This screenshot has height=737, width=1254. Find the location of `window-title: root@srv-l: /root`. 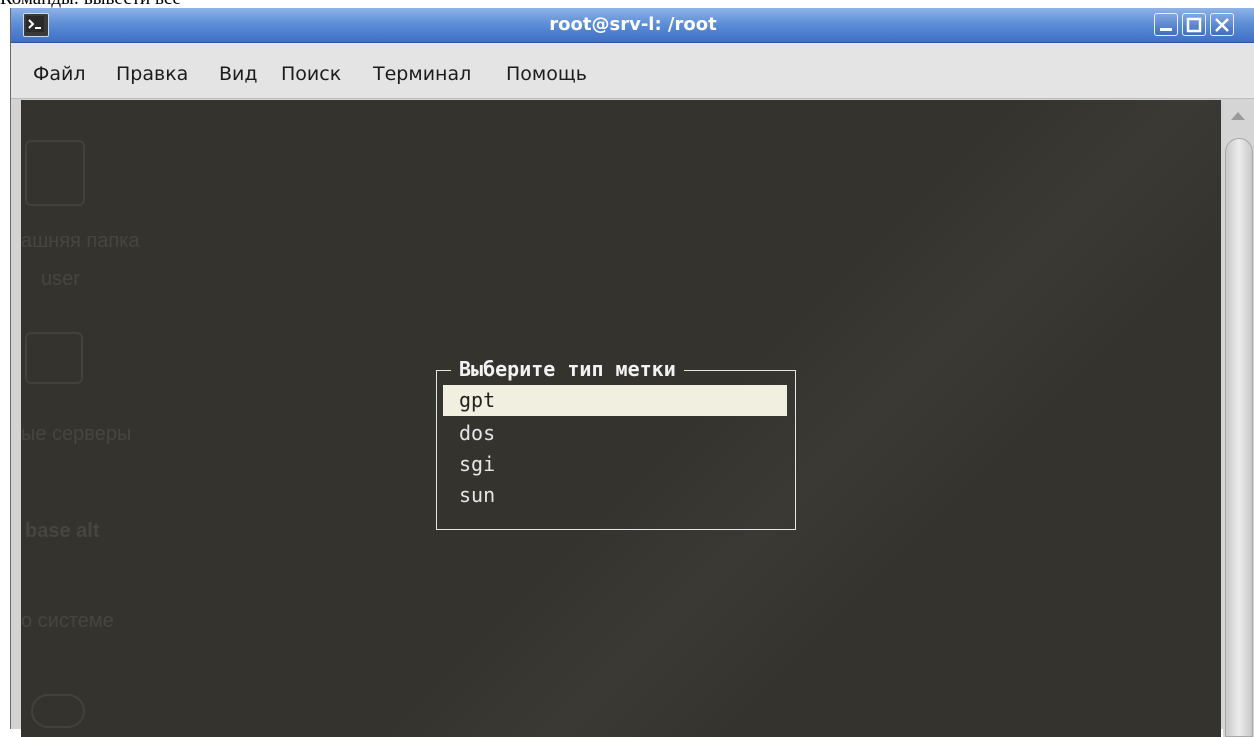

window-title: root@srv-l: /root is located at coordinates (633, 24).